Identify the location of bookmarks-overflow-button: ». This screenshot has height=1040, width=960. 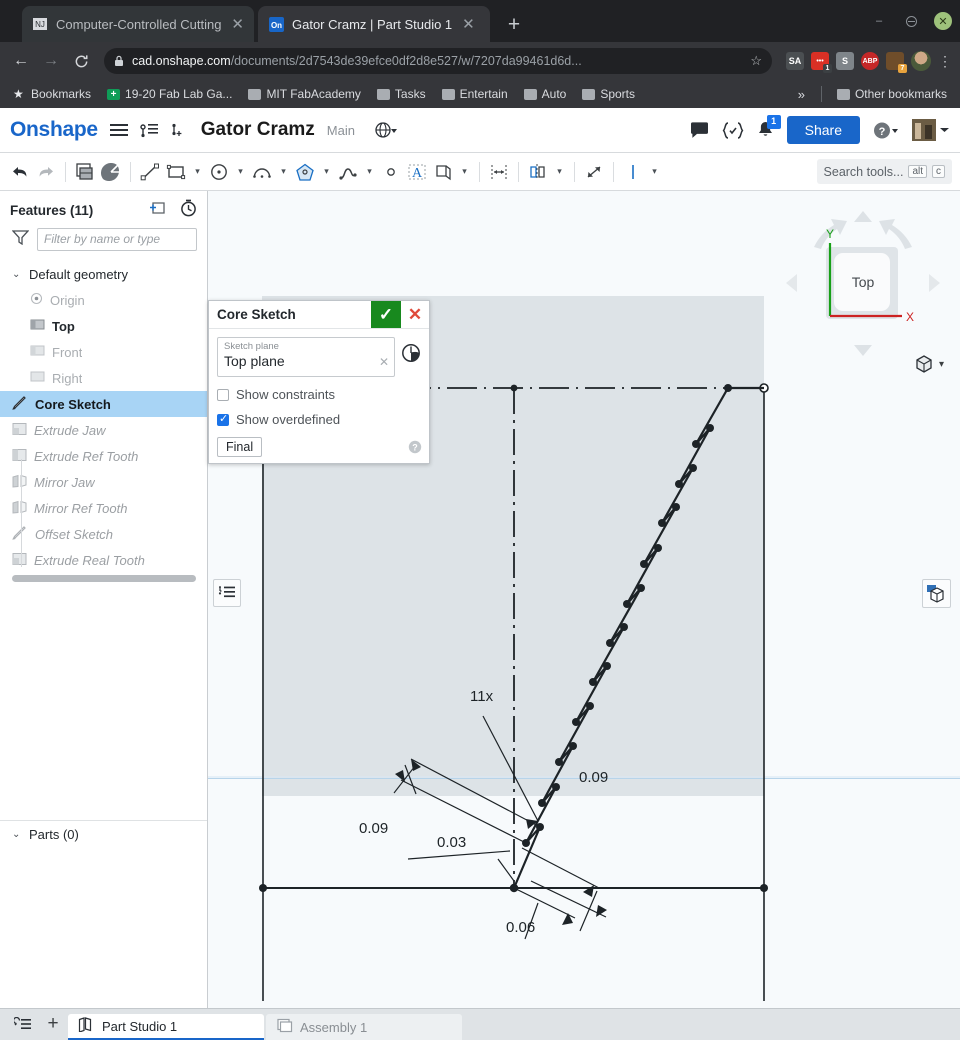
(801, 94).